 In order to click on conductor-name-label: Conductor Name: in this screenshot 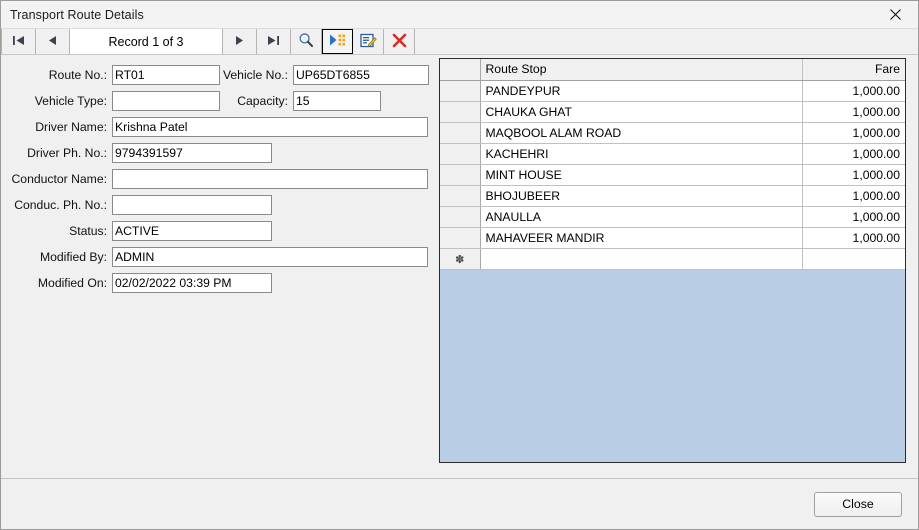, I will do `click(59, 179)`.